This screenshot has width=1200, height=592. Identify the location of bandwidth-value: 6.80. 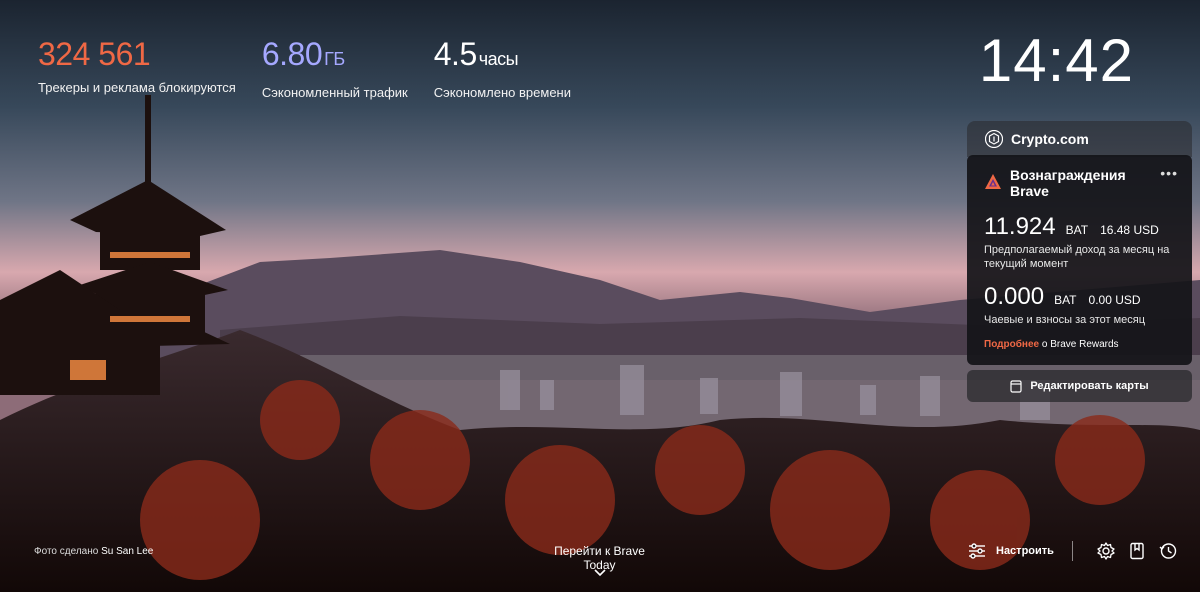
(292, 54).